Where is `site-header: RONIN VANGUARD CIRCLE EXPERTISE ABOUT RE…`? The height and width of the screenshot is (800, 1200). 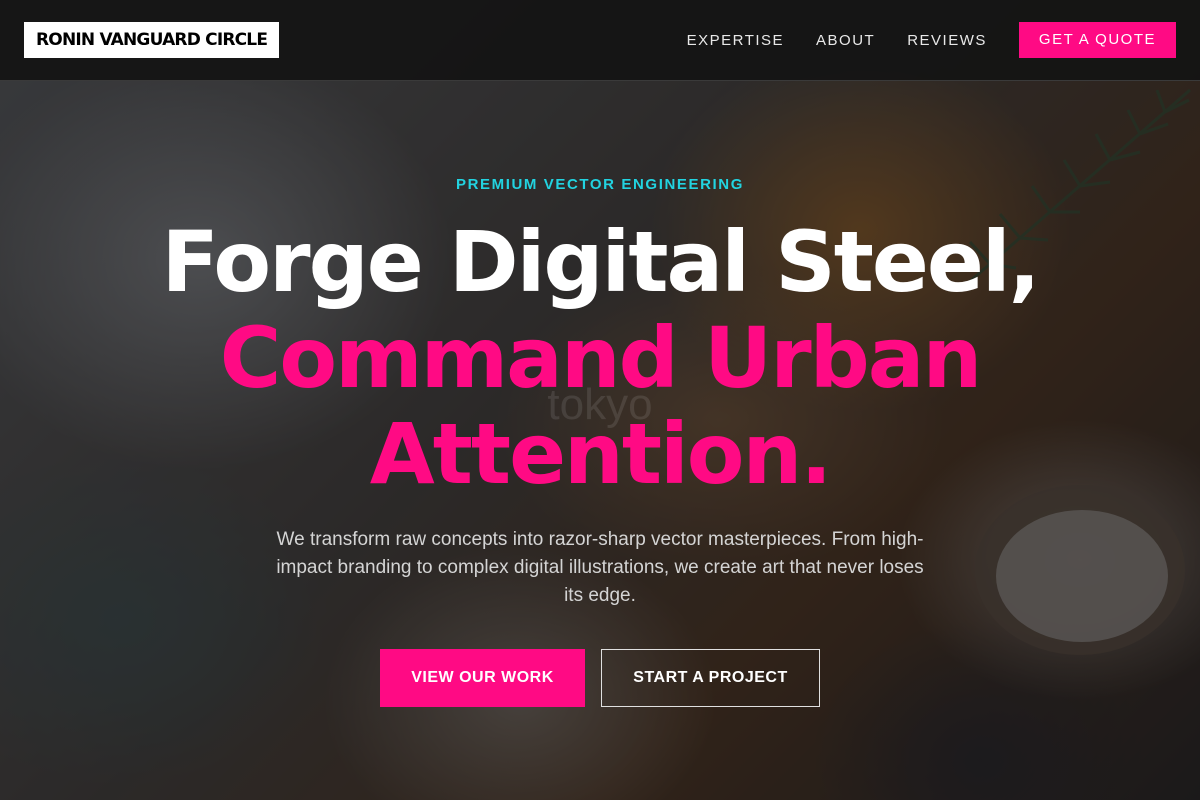
site-header: RONIN VANGUARD CIRCLE EXPERTISE ABOUT RE… is located at coordinates (600, 40).